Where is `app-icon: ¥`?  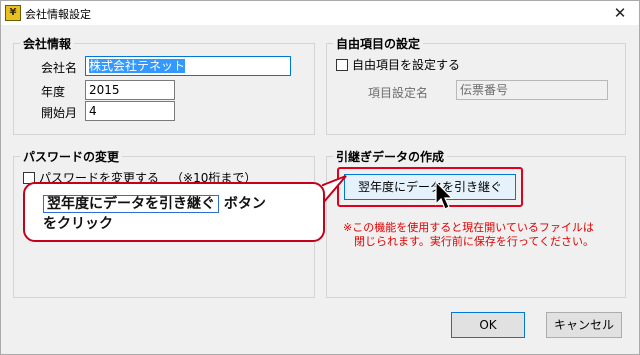
app-icon: ¥ is located at coordinates (13, 13).